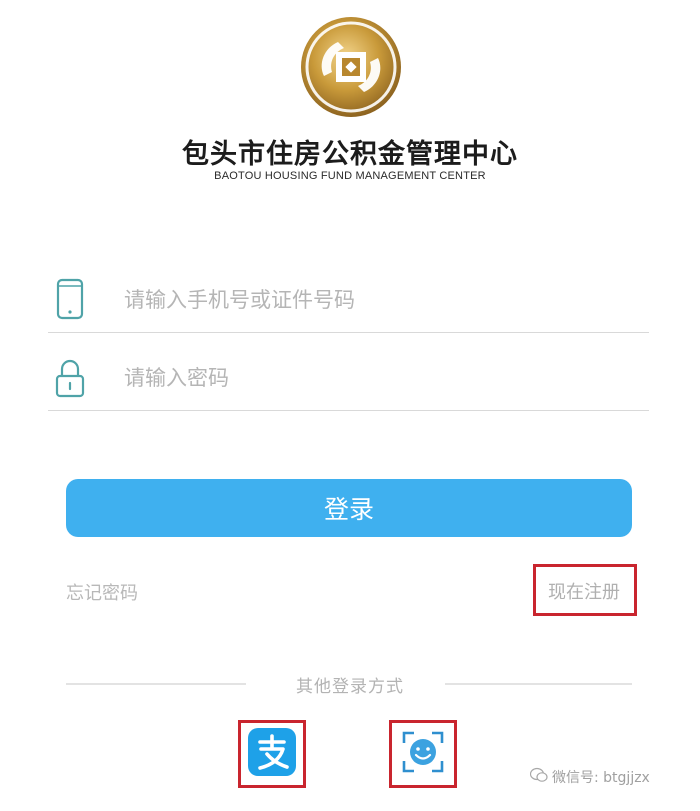 The width and height of the screenshot is (700, 811). Describe the element at coordinates (102, 592) in the screenshot. I see `forgot-password-link: 忘记密码` at that location.